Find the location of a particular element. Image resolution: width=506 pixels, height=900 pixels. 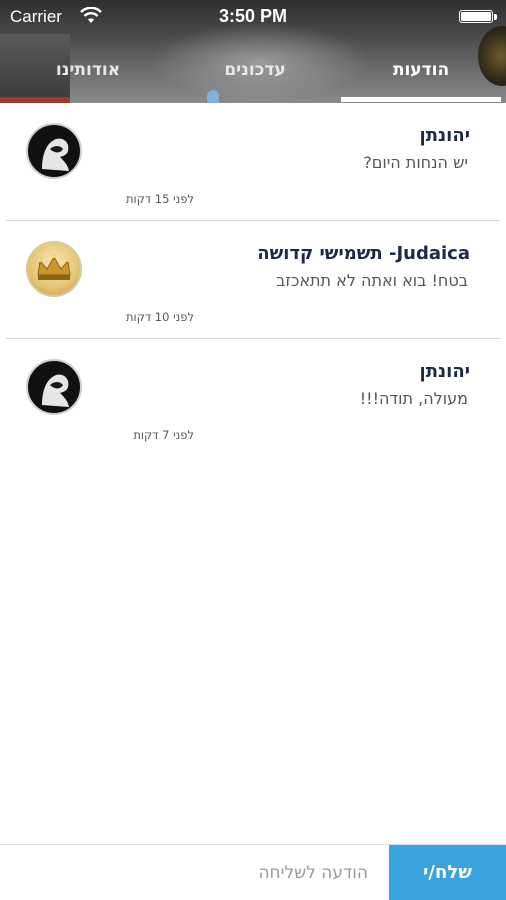

tab-messages: הודעות is located at coordinates (421, 72).